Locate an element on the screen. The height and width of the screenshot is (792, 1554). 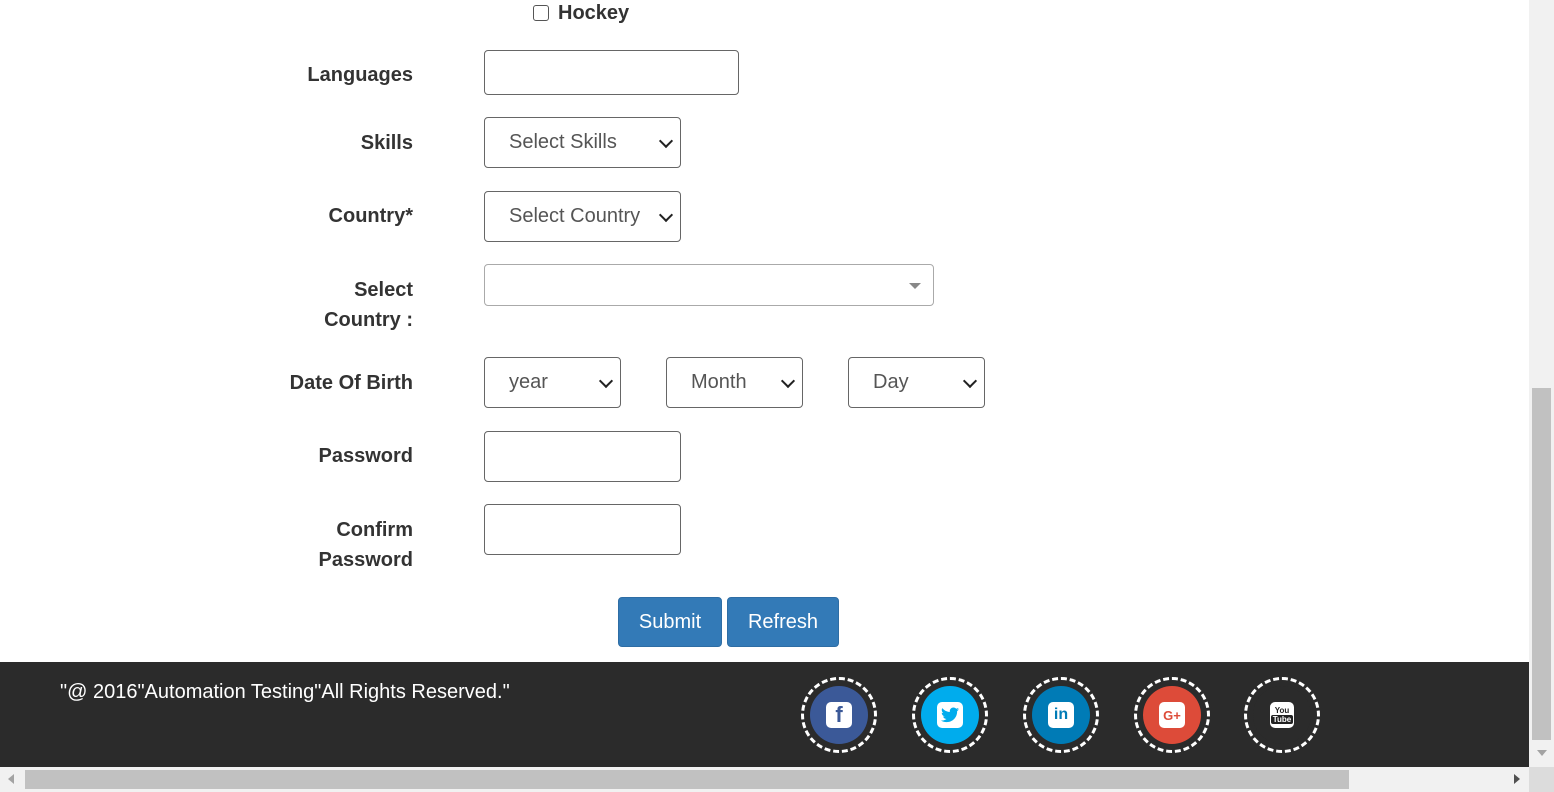
dob-month-select: Month is located at coordinates (734, 382).